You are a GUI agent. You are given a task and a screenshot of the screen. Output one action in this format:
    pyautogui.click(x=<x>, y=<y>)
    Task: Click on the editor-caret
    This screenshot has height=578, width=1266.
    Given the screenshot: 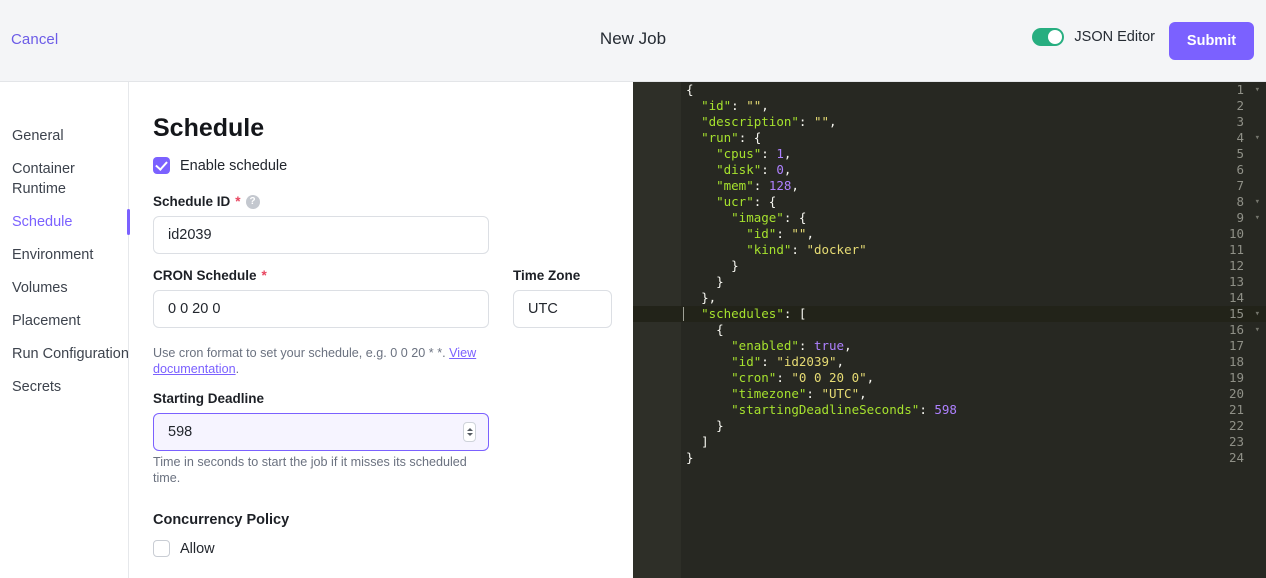 What is the action you would take?
    pyautogui.click(x=683, y=314)
    